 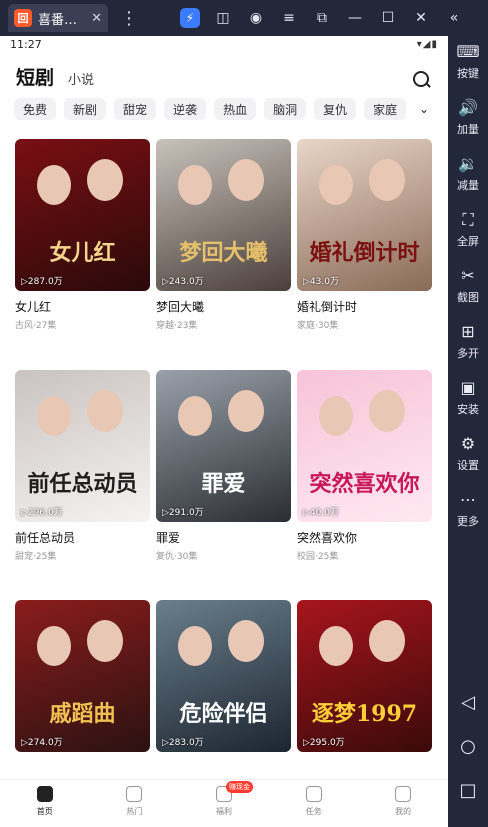 I want to click on drama-card: 女儿红 ▷287.0万 女儿红 古风·27集, so click(x=82, y=235).